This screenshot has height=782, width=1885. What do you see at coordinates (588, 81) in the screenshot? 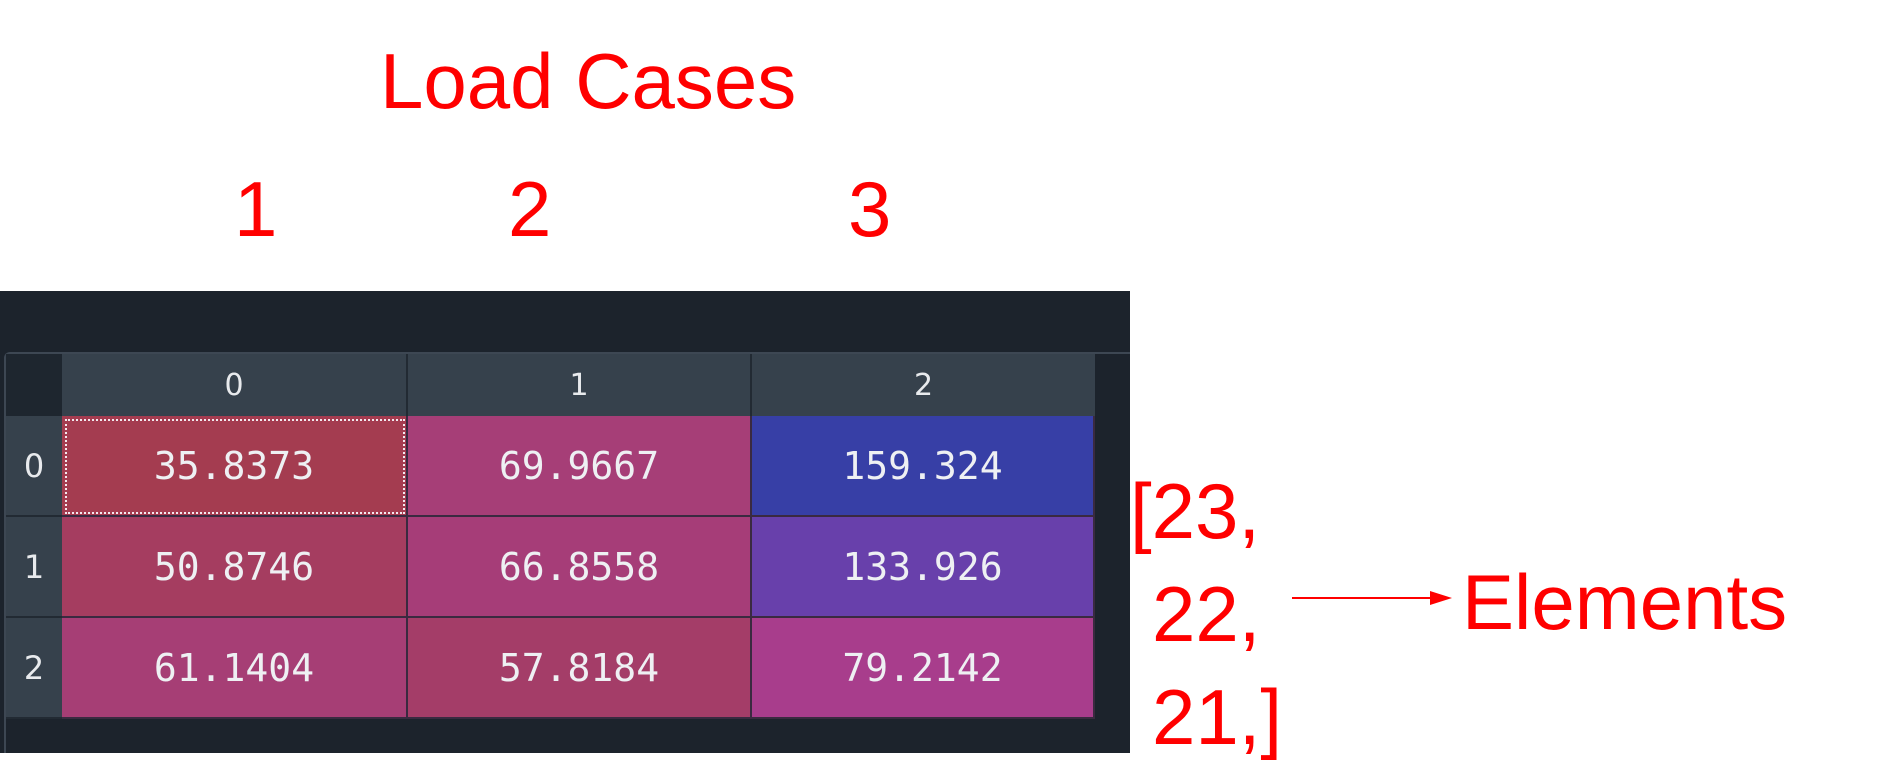
I see `load-cases-title: Load Cases` at bounding box center [588, 81].